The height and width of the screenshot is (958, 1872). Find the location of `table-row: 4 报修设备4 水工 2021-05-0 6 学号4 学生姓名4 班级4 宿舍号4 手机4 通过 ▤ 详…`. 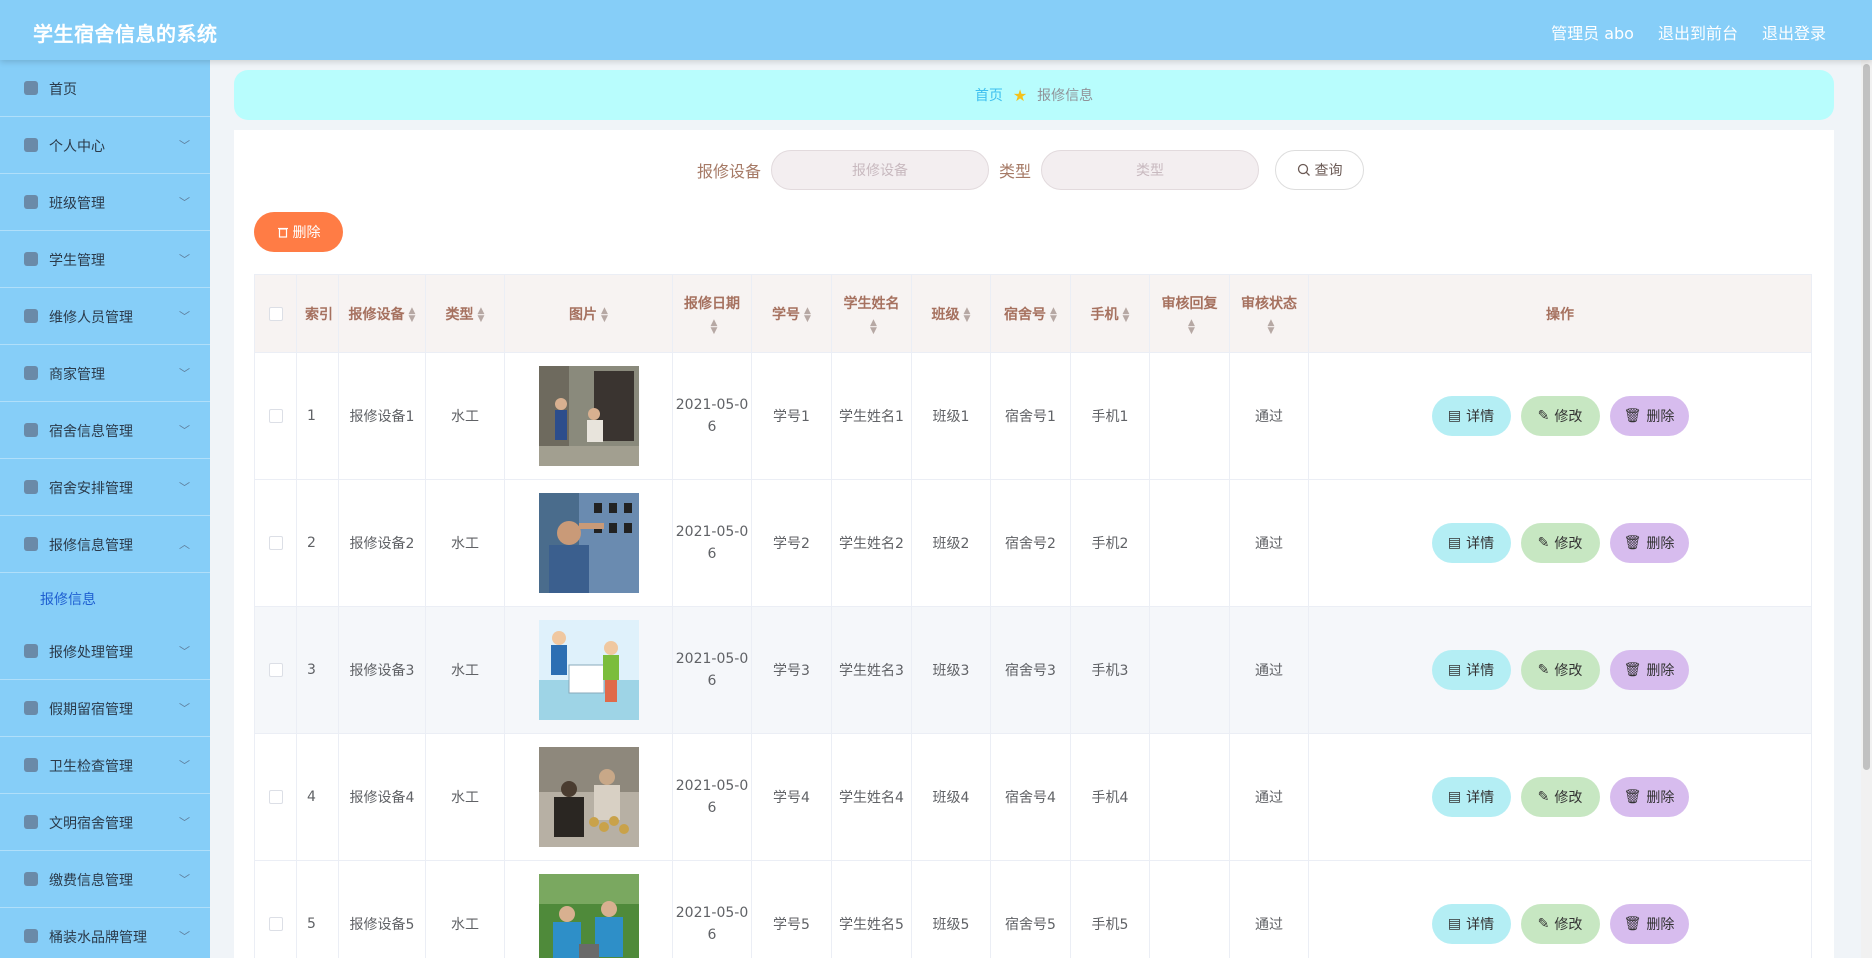

table-row: 4 报修设备4 水工 2021-05-0 6 学号4 学生姓名4 班级4 宿舍号4 手机4 通过 ▤ 详… is located at coordinates (1033, 797).